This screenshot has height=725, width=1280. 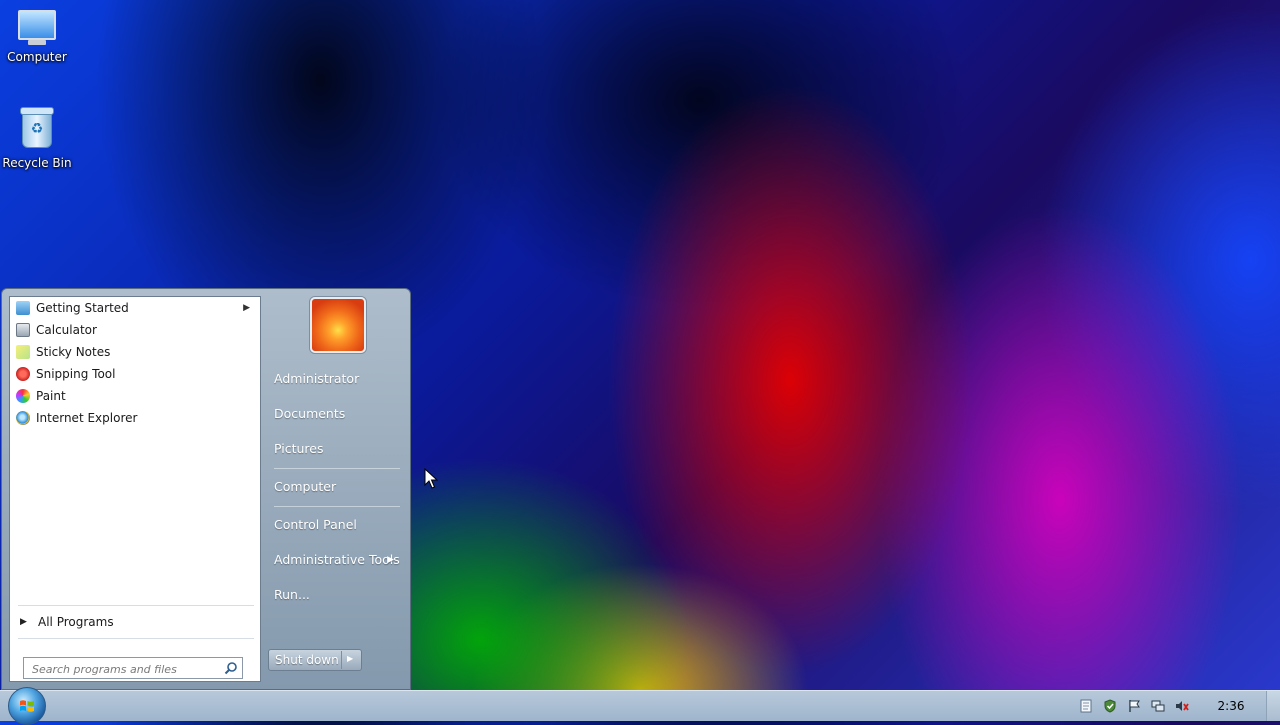 I want to click on desktop-icon-recycle-bin: Recycle Bin, so click(x=37, y=138).